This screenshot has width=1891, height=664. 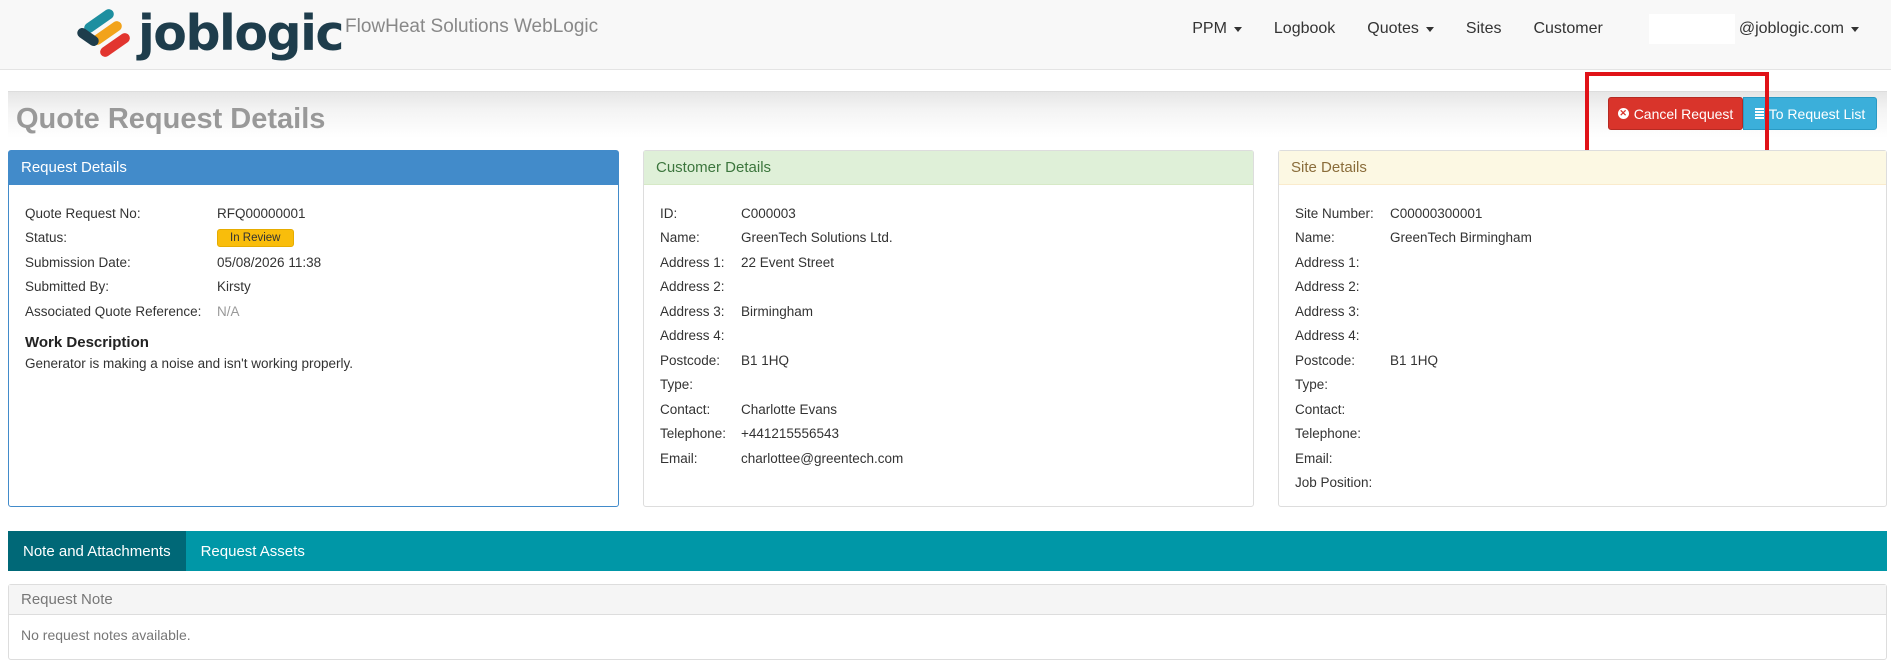 What do you see at coordinates (1590, 483) in the screenshot?
I see `detail-row: Job Position:` at bounding box center [1590, 483].